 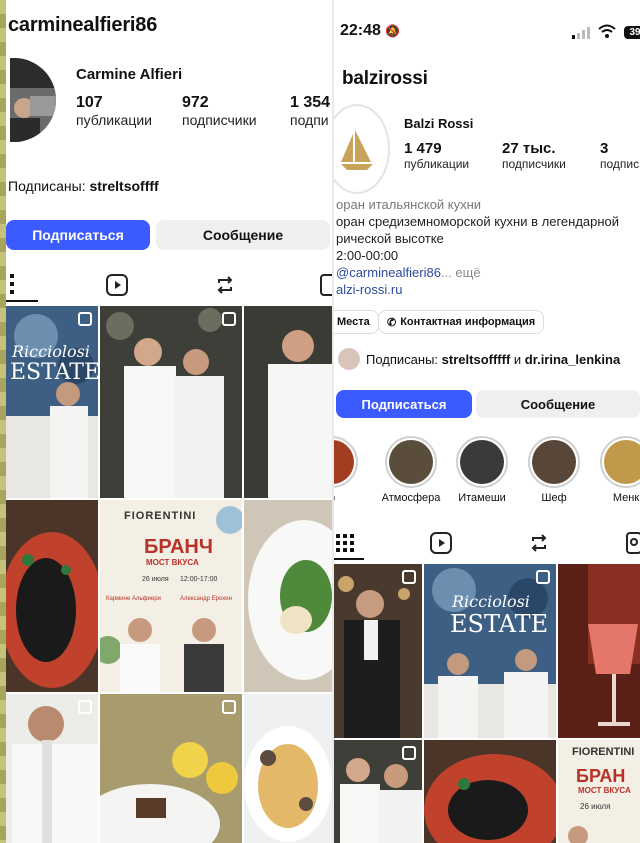 What do you see at coordinates (601, 776) in the screenshot?
I see `poster-brunch-title: БРАН` at bounding box center [601, 776].